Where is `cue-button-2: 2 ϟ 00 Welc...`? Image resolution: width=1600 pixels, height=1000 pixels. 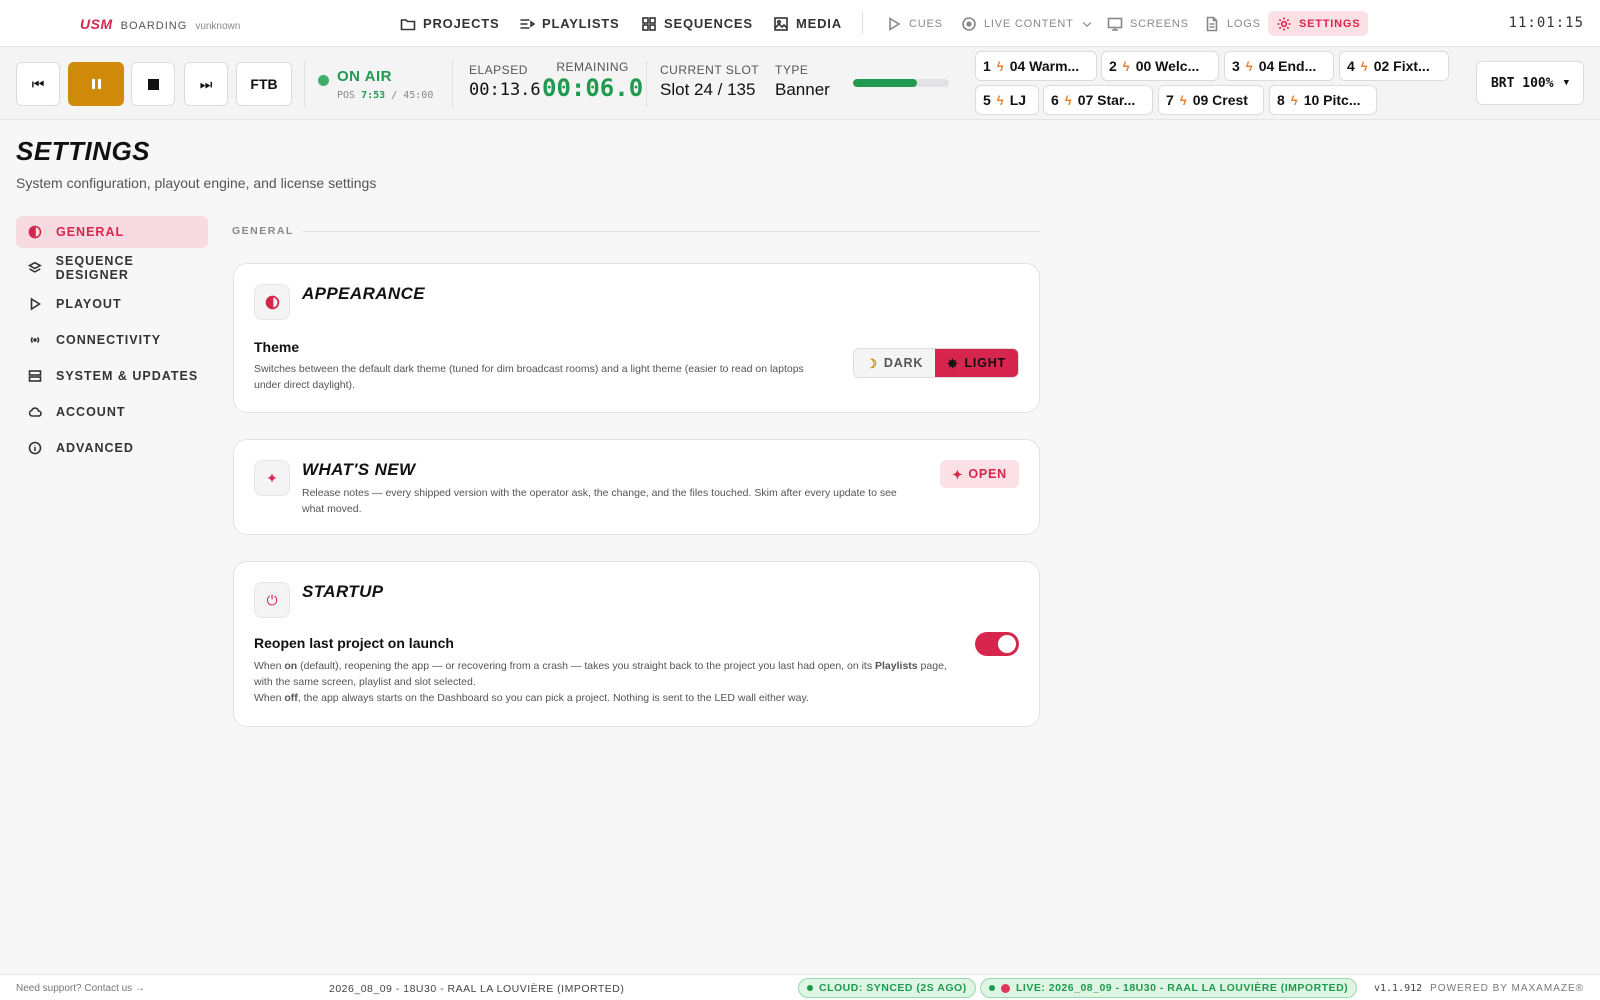
cue-button-2: 2 ϟ 00 Welc... is located at coordinates (1160, 66).